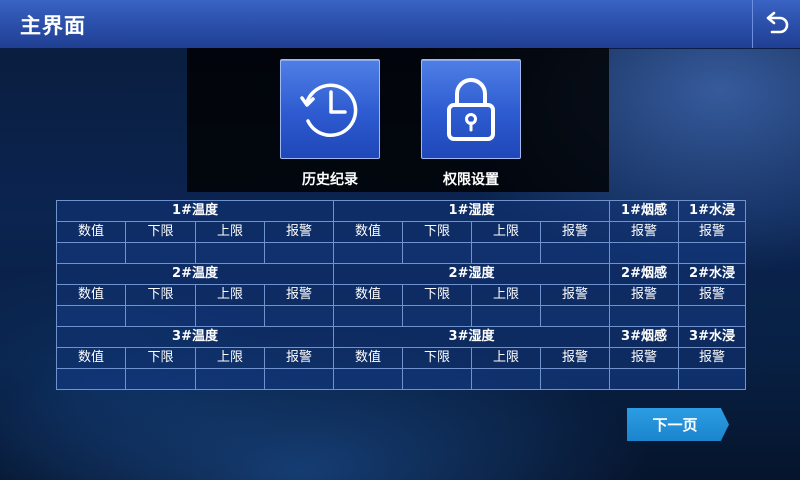  I want to click on temp-header: 1#温度, so click(195, 211).